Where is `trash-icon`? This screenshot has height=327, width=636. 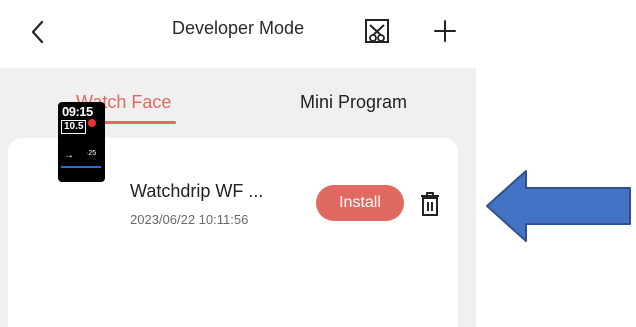 trash-icon is located at coordinates (430, 204).